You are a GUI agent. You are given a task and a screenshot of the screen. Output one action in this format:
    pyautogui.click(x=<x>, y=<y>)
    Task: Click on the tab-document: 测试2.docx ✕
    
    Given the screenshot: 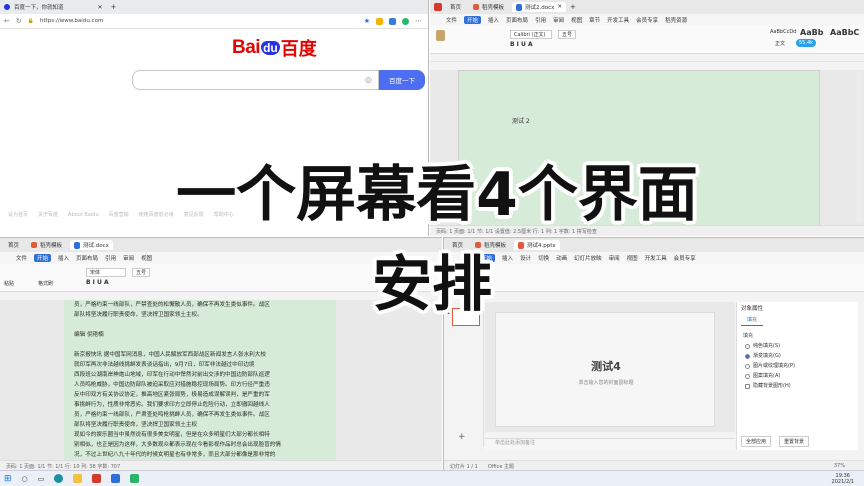 What is the action you would take?
    pyautogui.click(x=539, y=7)
    